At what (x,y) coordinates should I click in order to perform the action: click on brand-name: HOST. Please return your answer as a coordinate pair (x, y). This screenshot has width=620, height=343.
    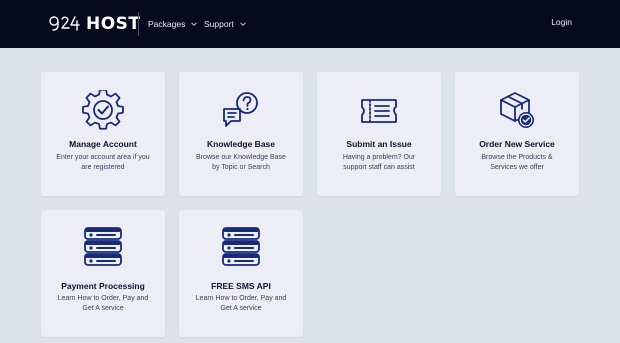
    Looking at the image, I should click on (113, 24).